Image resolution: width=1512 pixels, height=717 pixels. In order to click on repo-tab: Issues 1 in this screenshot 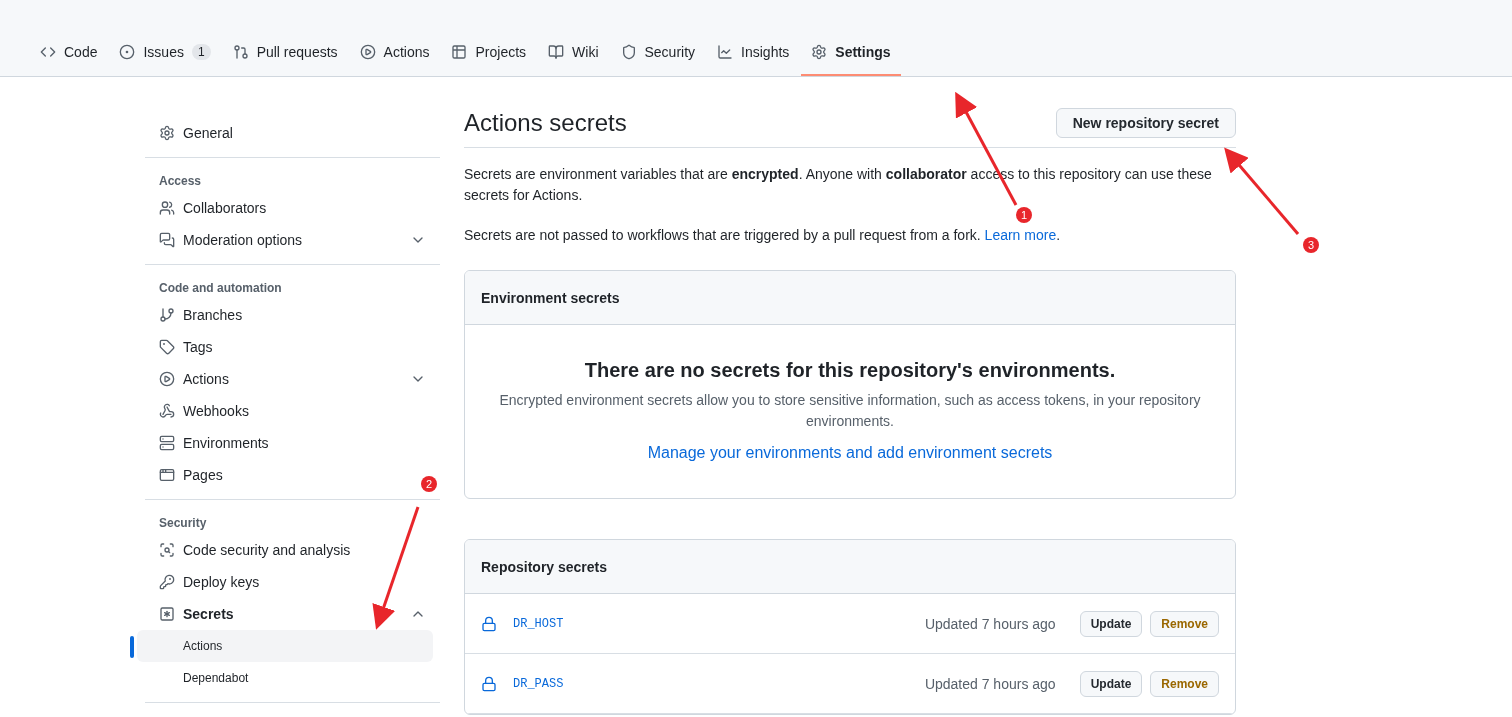, I will do `click(165, 52)`.